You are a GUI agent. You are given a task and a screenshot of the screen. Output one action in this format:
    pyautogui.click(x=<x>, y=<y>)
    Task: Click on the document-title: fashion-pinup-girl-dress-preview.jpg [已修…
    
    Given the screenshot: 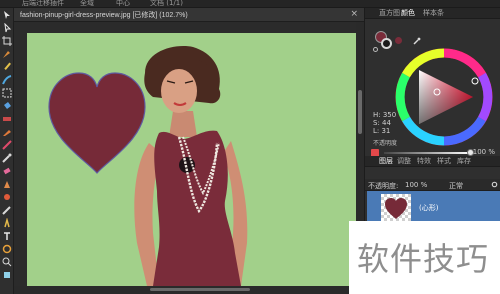 What is the action you would take?
    pyautogui.click(x=104, y=15)
    